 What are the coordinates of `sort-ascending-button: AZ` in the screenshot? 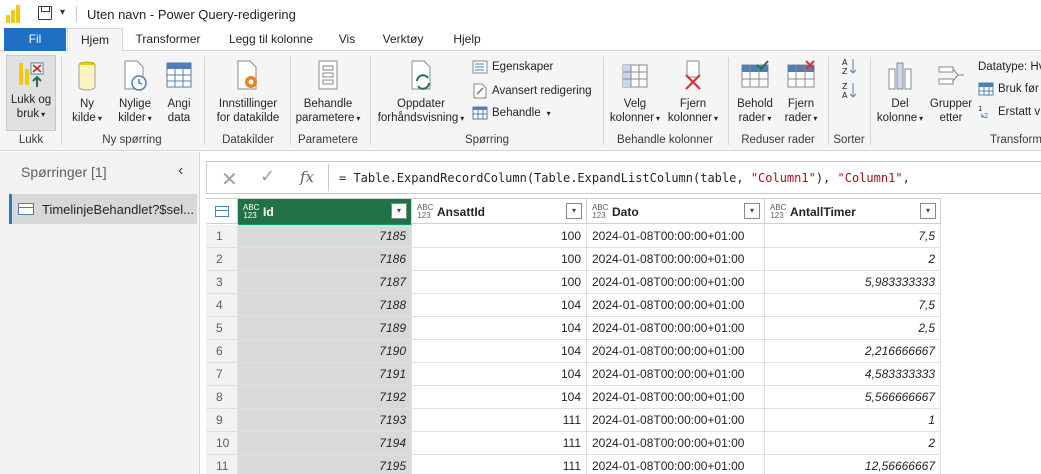 It's located at (849, 68).